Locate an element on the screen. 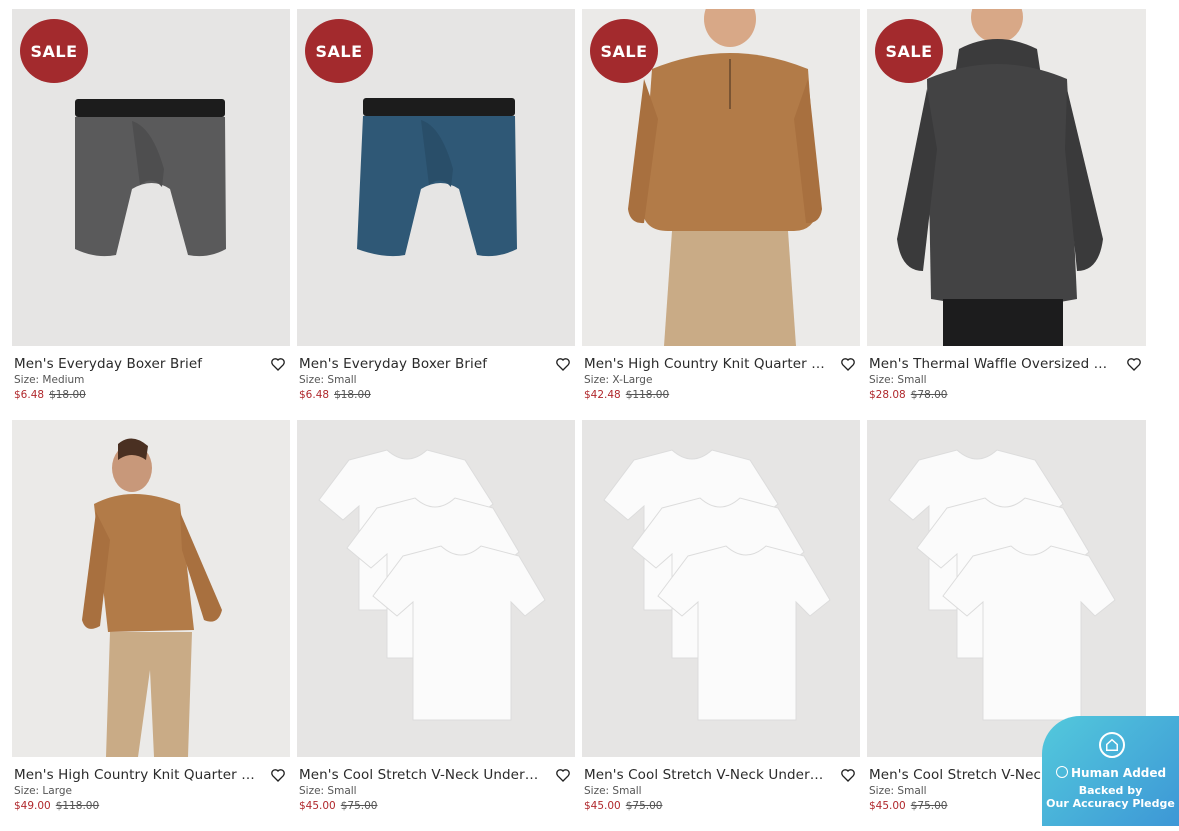  check-circle-icon is located at coordinates (1062, 772).